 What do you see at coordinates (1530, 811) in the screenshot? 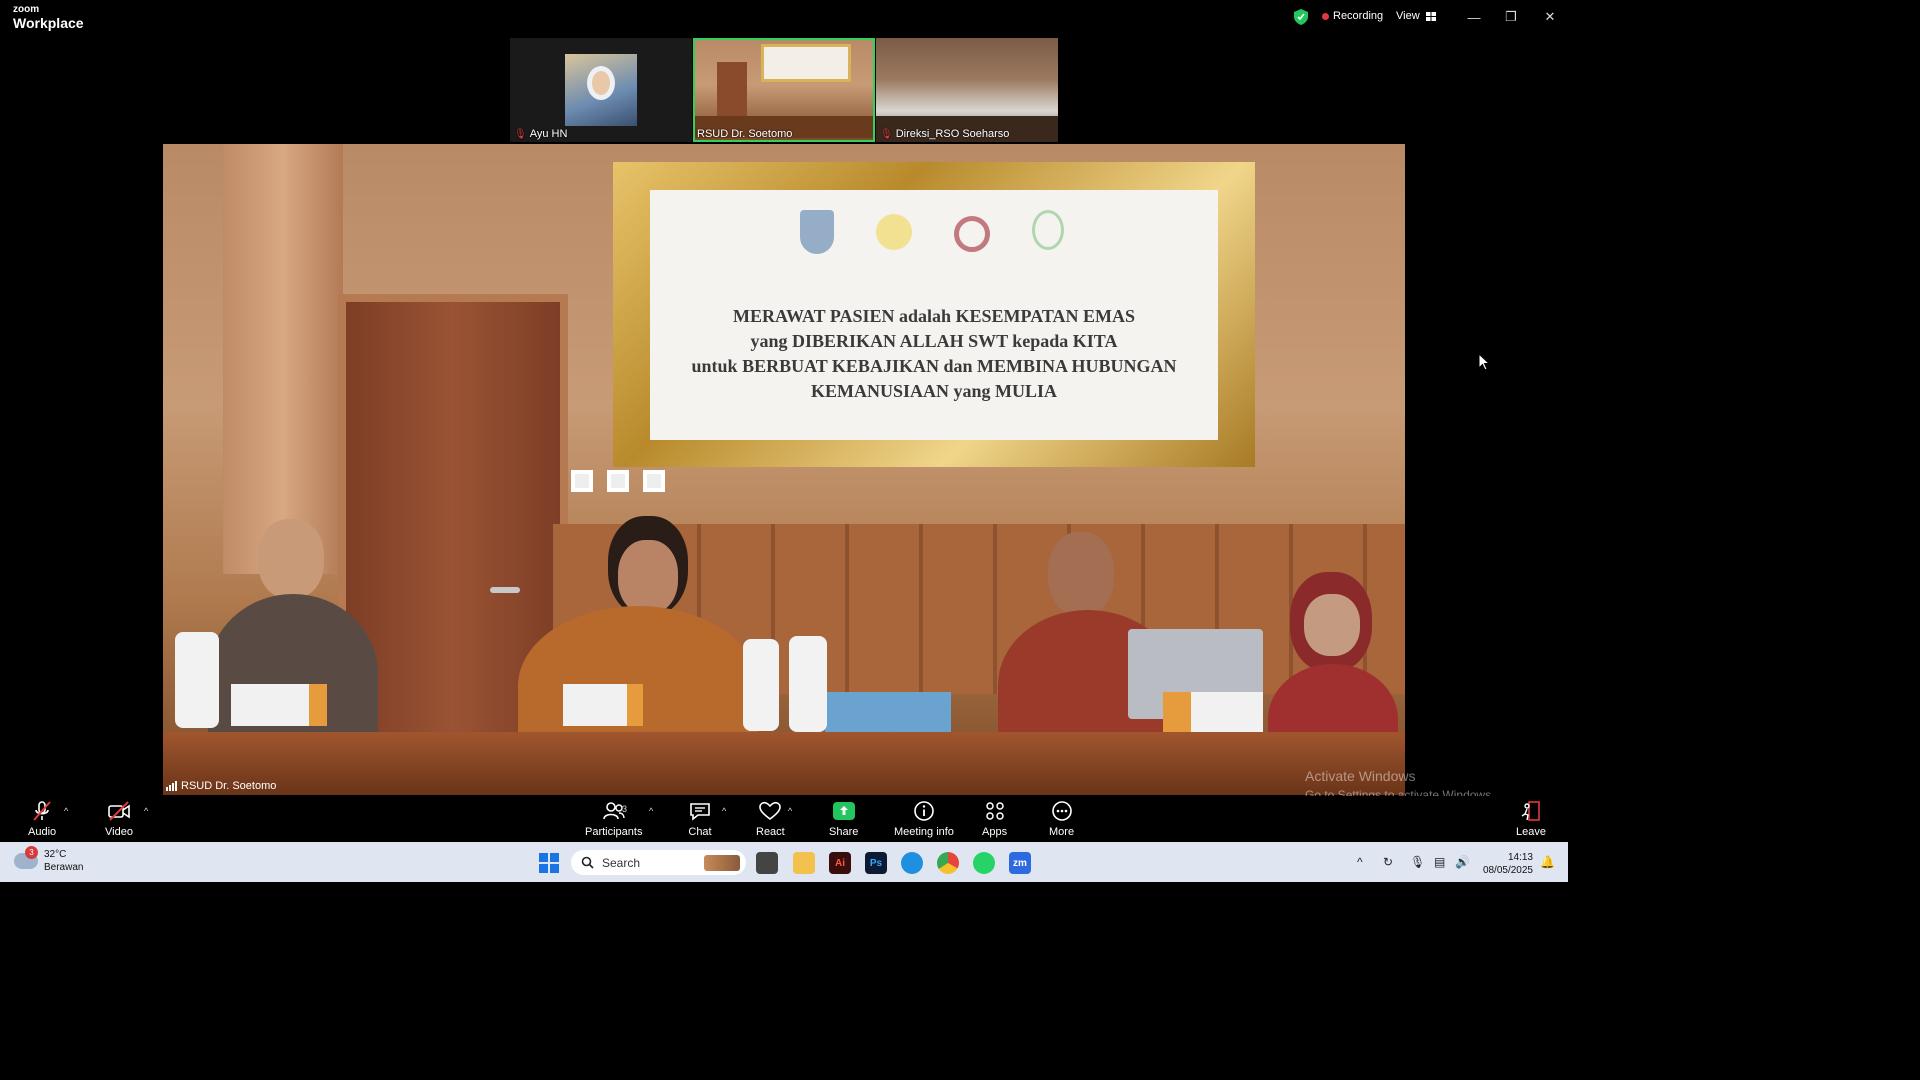
I see `leave-icon` at bounding box center [1530, 811].